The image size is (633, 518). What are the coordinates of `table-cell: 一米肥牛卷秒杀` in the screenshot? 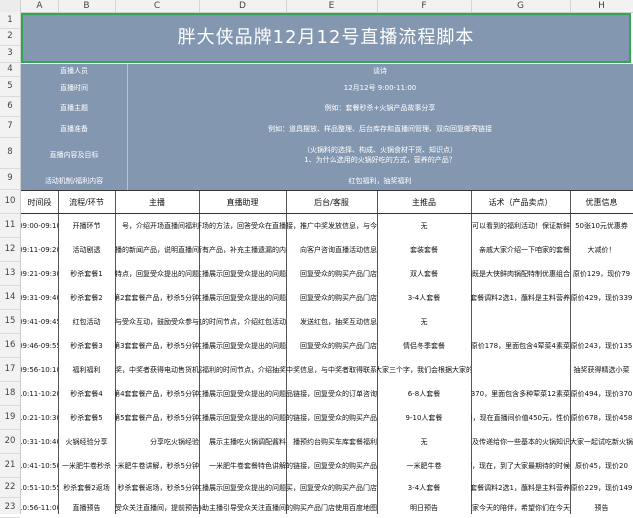 It's located at (87, 466).